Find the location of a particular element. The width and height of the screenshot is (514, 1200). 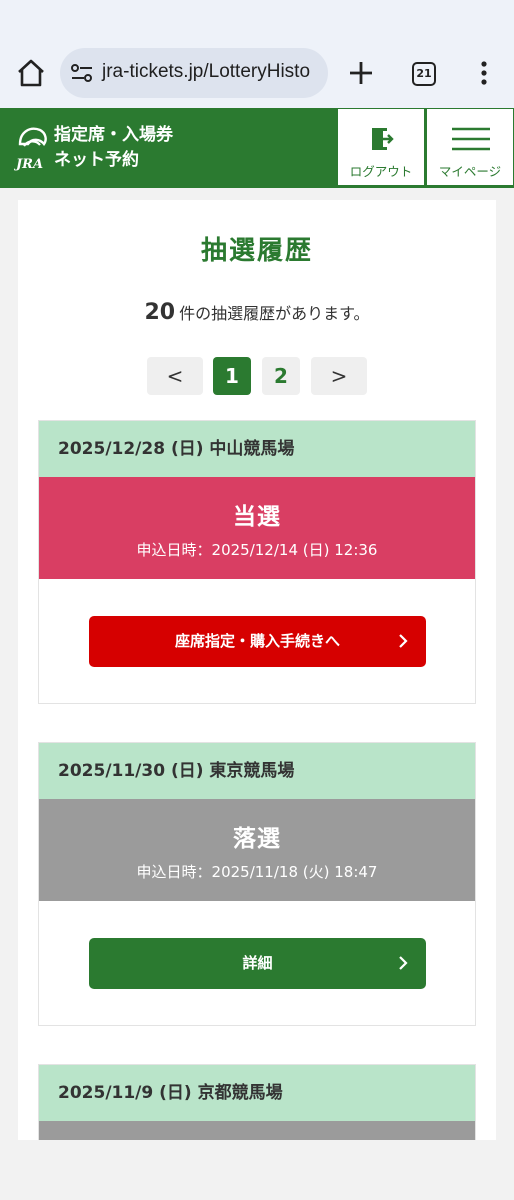

address-bar: jra-tickets.jp/LotteryHisto is located at coordinates (194, 73).